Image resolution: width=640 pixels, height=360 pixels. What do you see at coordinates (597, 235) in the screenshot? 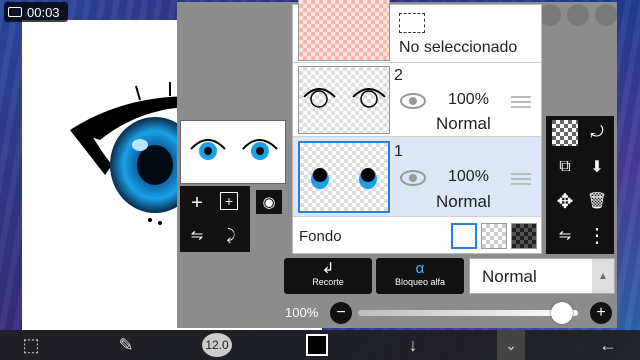
I see `more-icon: ⋮` at bounding box center [597, 235].